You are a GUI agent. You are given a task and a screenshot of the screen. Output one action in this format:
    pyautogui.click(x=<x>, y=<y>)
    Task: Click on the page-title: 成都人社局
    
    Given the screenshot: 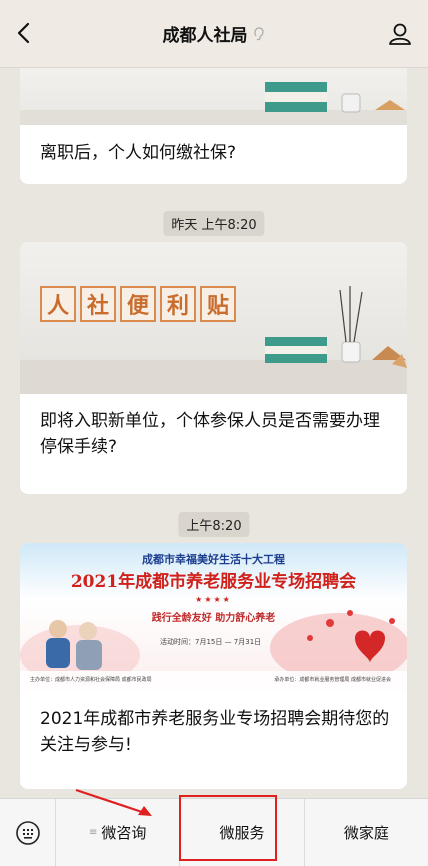 What is the action you would take?
    pyautogui.click(x=205, y=36)
    